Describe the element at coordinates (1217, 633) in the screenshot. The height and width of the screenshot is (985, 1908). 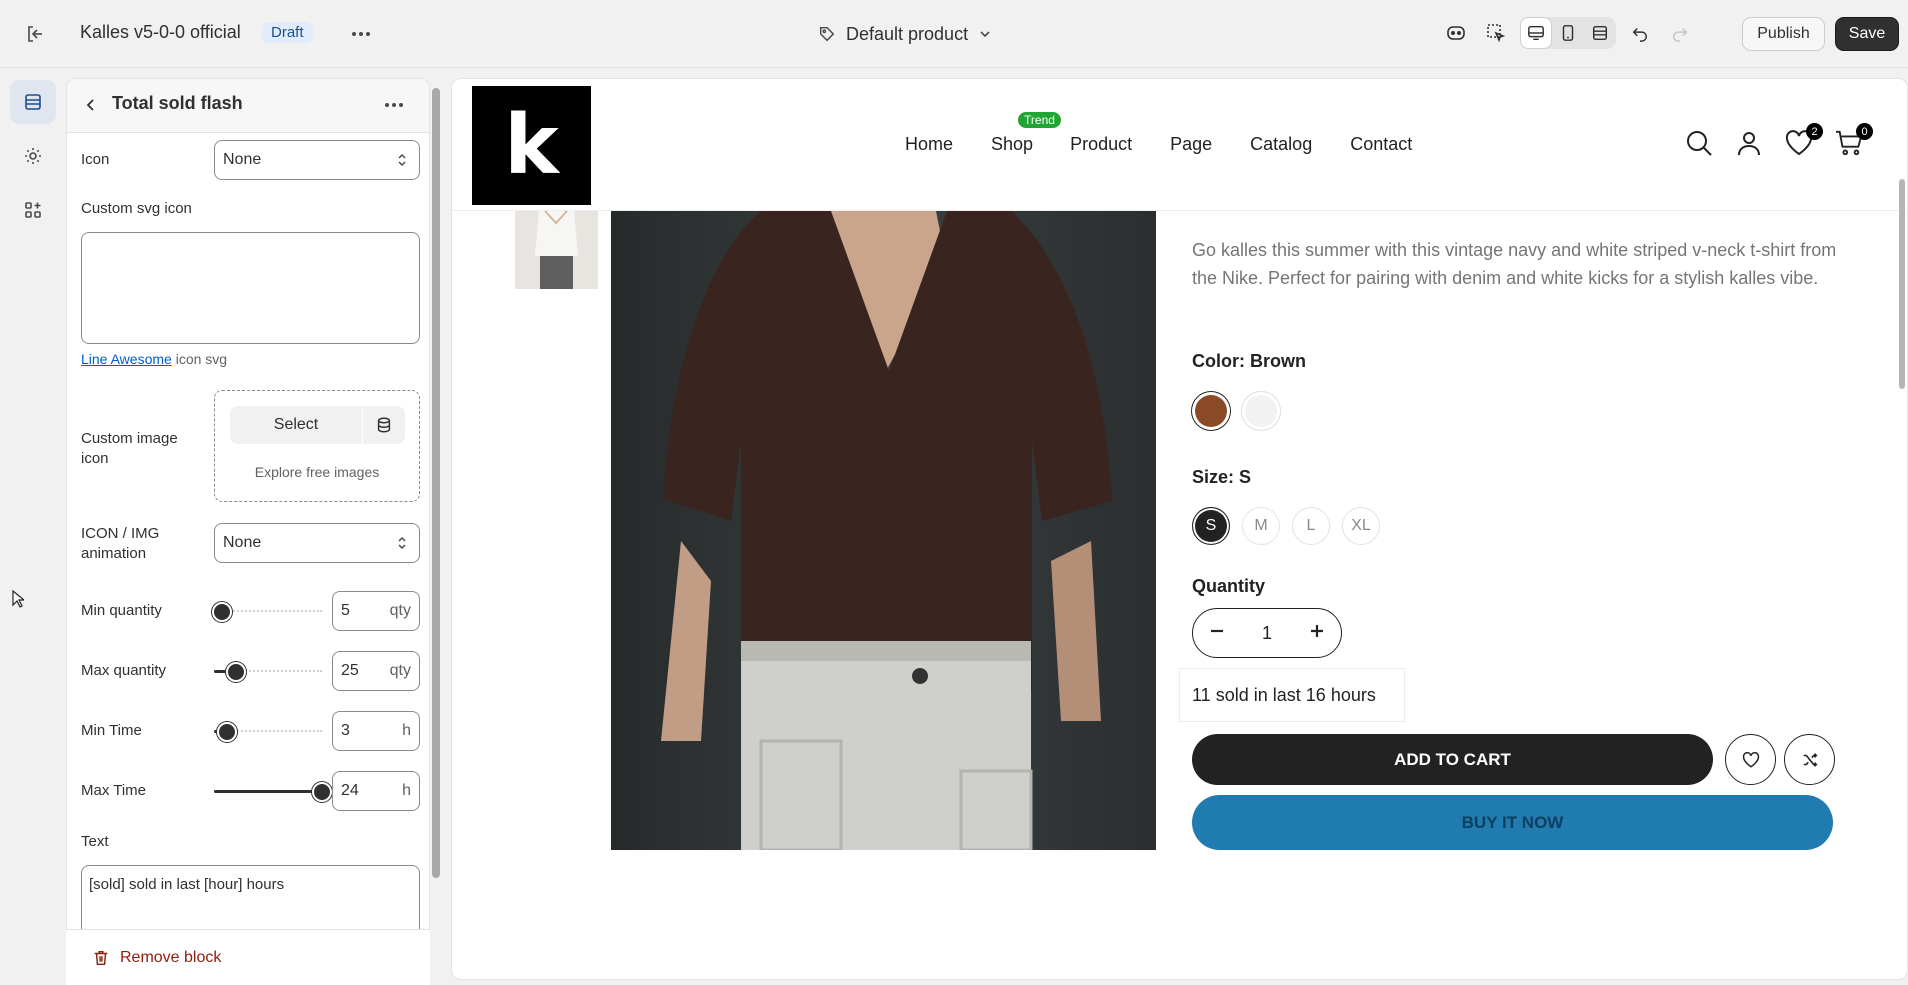
I see `decrease-quantity-button` at that location.